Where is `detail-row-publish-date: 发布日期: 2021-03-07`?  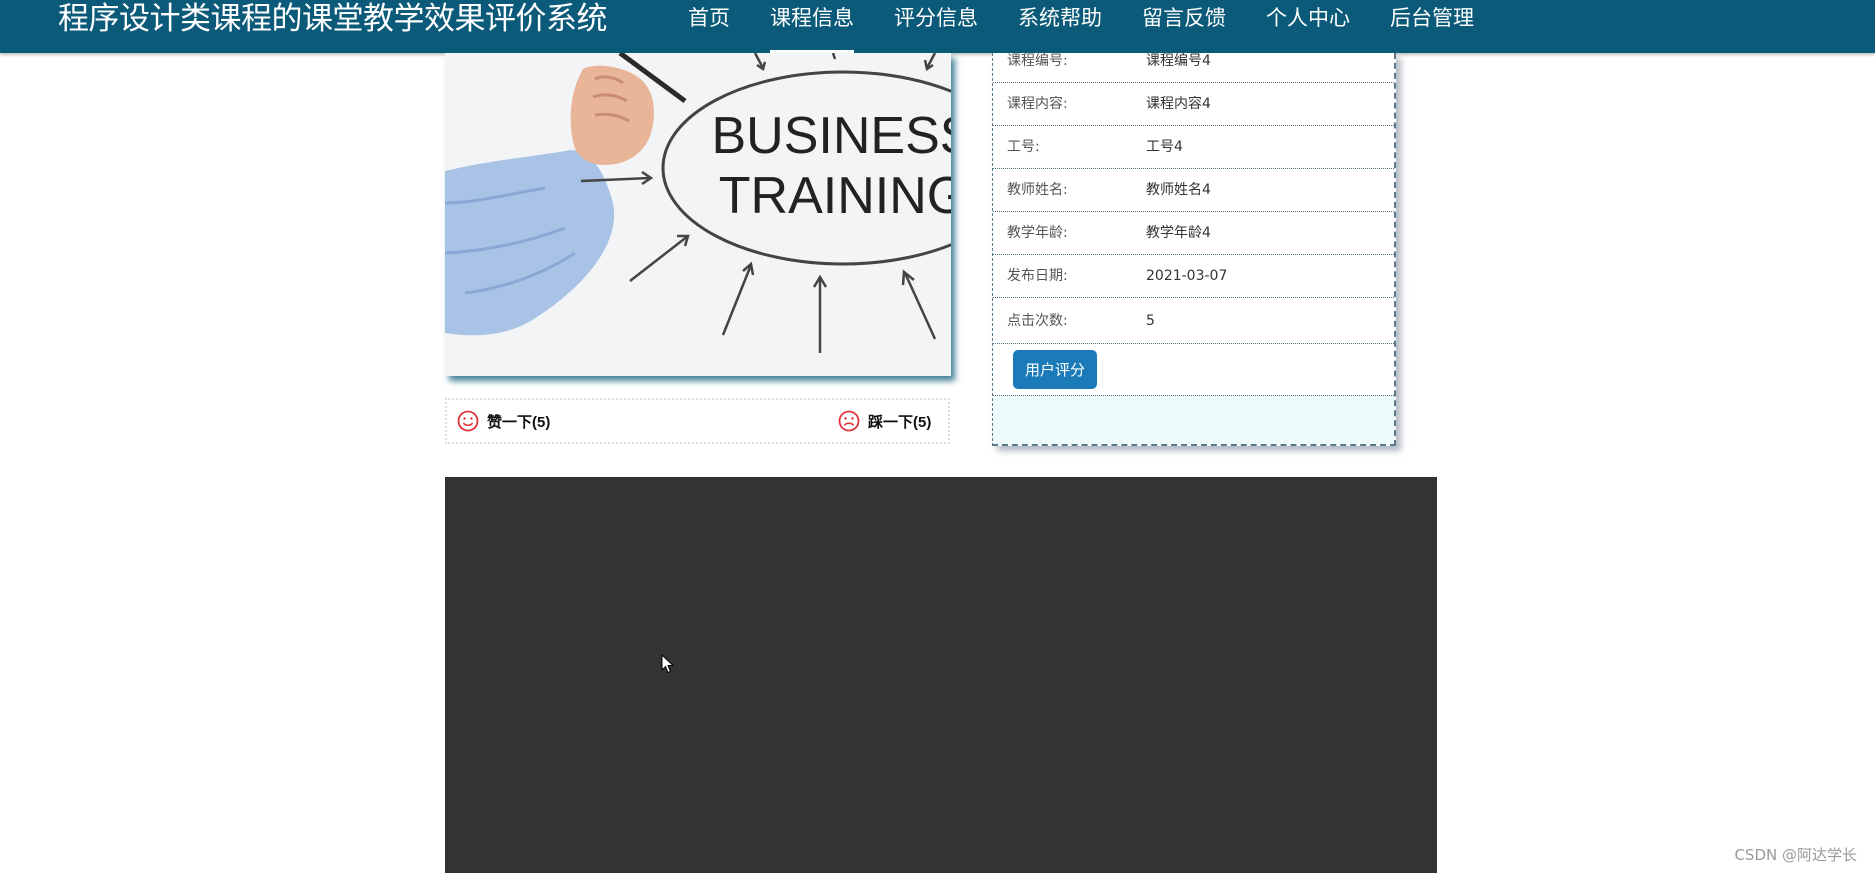
detail-row-publish-date: 发布日期: 2021-03-07 is located at coordinates (1193, 276).